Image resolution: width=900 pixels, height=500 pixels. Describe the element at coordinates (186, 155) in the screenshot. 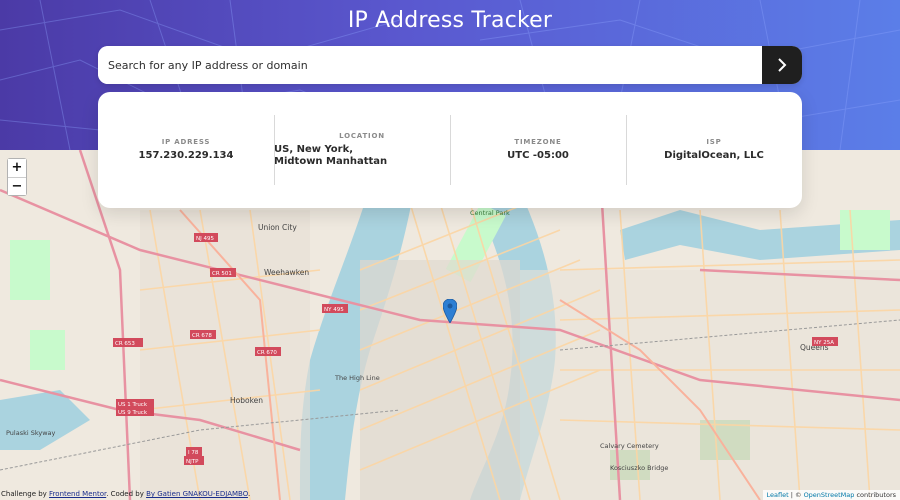

I see `ip-address-value: 157.230.229.134` at that location.